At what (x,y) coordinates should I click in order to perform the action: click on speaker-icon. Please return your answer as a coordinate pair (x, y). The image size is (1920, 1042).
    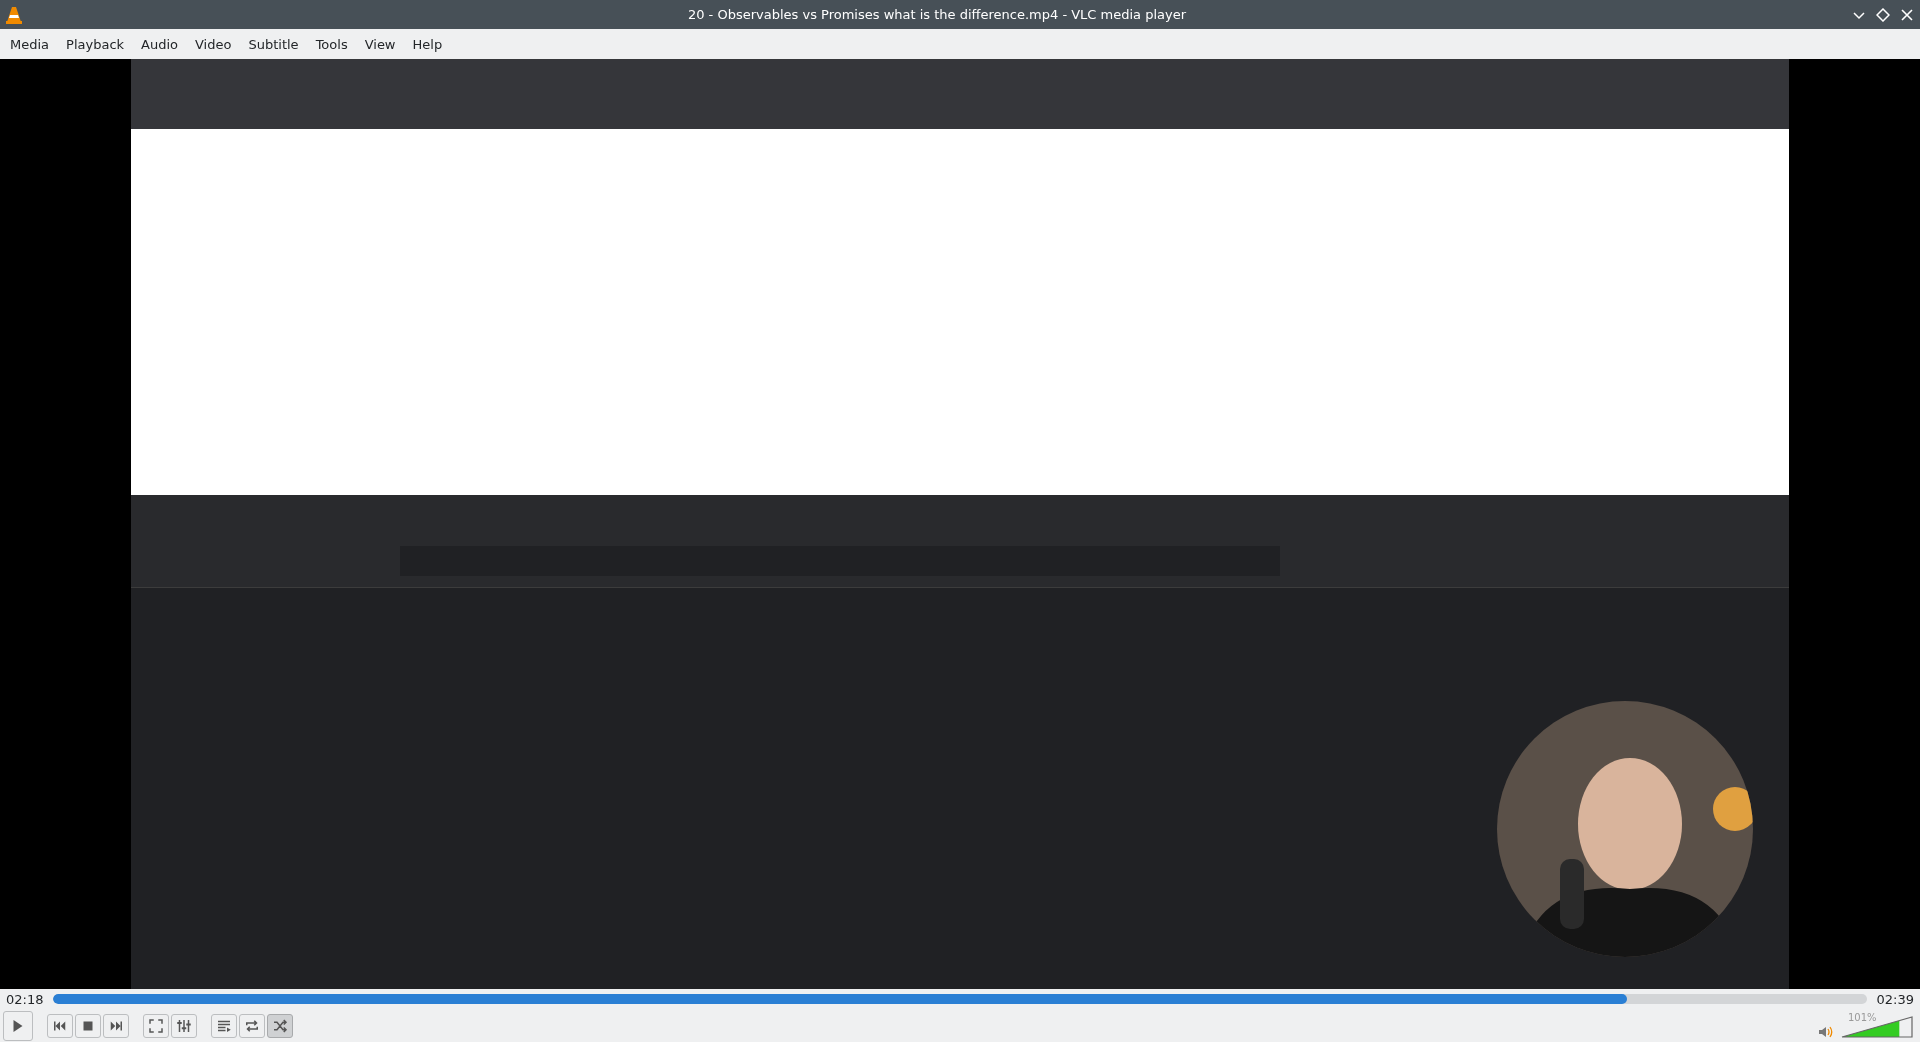
    Looking at the image, I should click on (1826, 1031).